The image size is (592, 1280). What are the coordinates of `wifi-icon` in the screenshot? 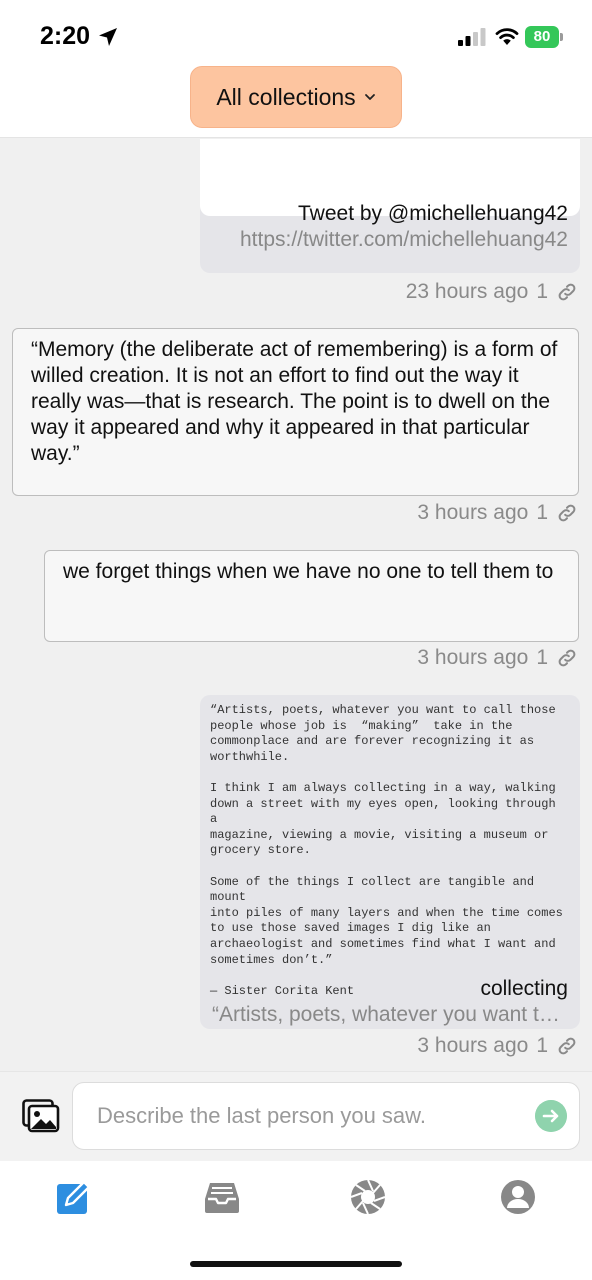 It's located at (507, 36).